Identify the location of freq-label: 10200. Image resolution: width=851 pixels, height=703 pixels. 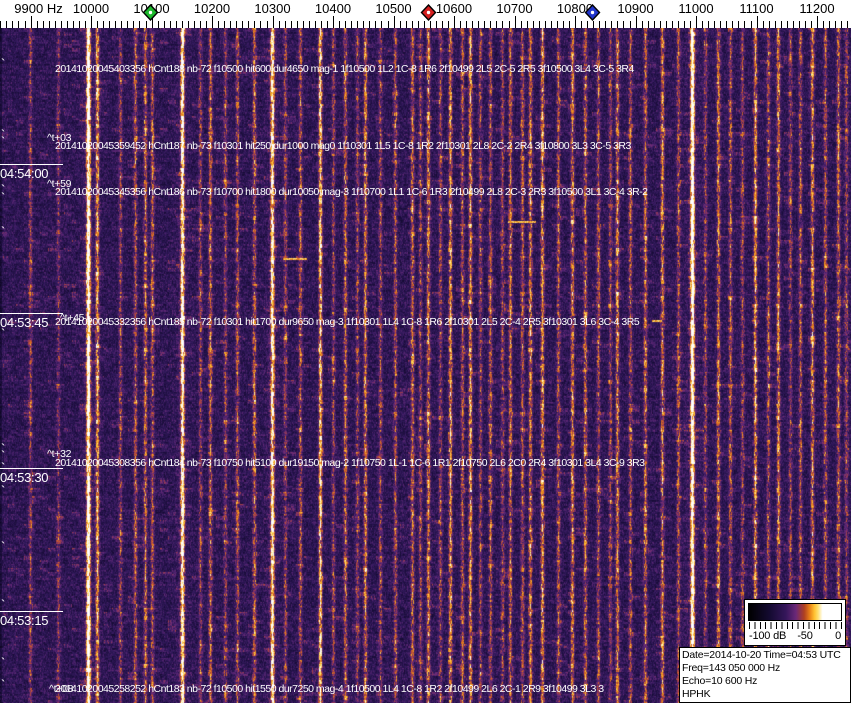
(212, 8).